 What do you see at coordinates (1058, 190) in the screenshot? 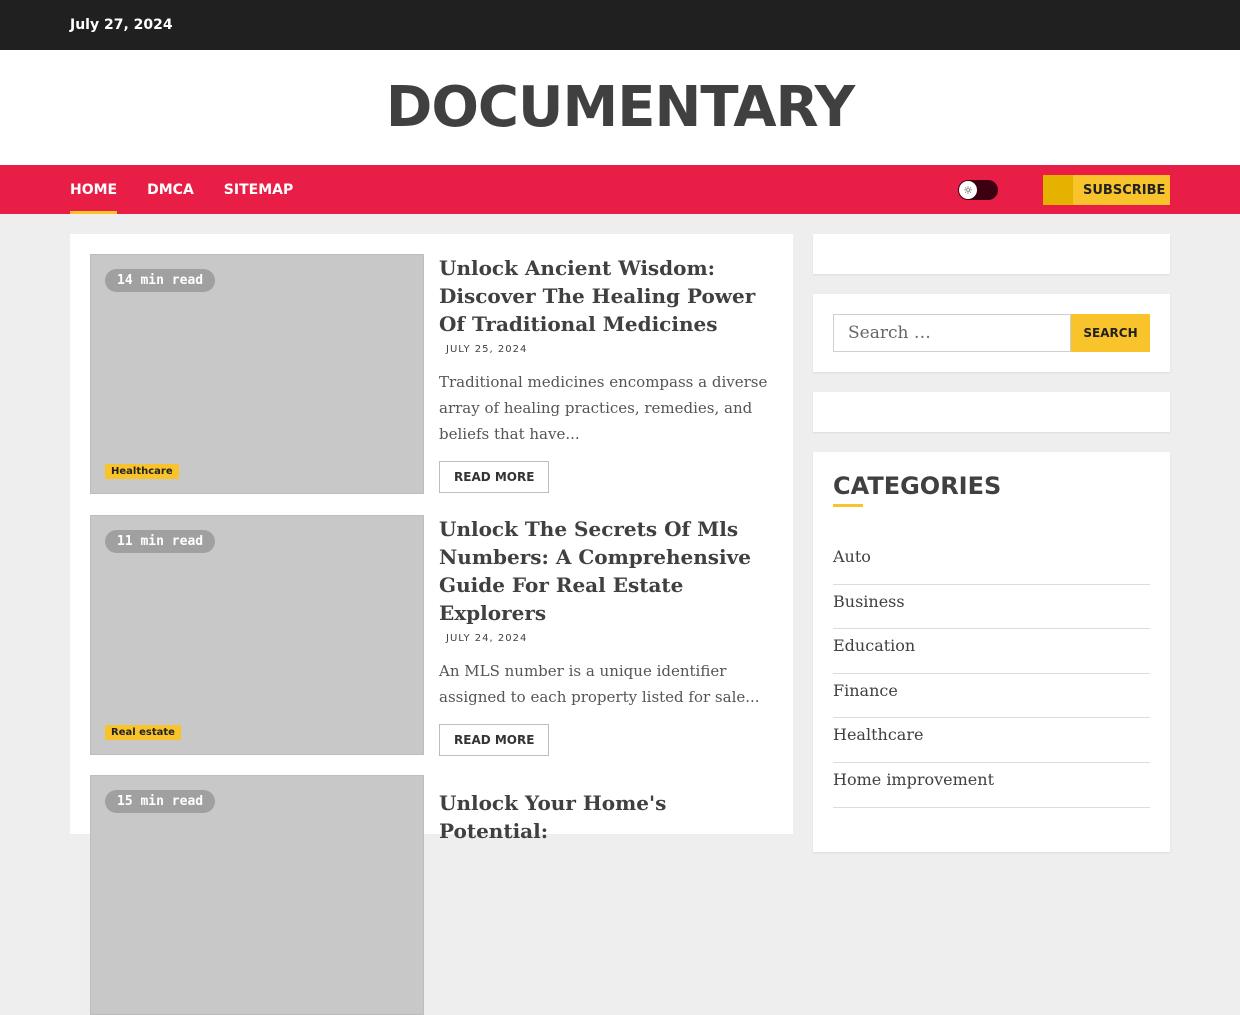
I see `bell-icon` at bounding box center [1058, 190].